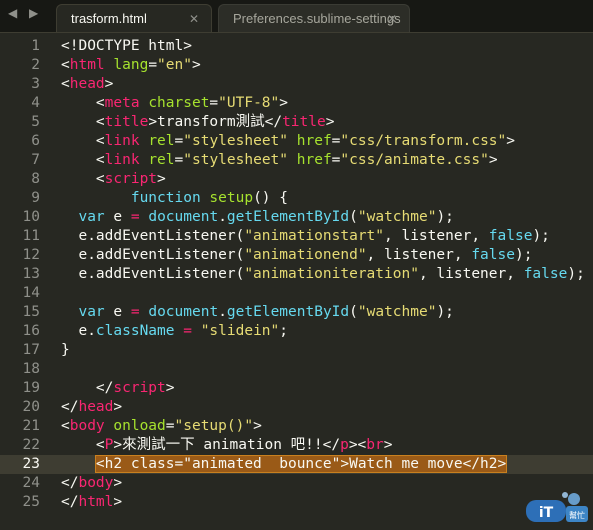 The width and height of the screenshot is (593, 530). What do you see at coordinates (471, 274) in the screenshot?
I see `text-token: , listener,` at bounding box center [471, 274].